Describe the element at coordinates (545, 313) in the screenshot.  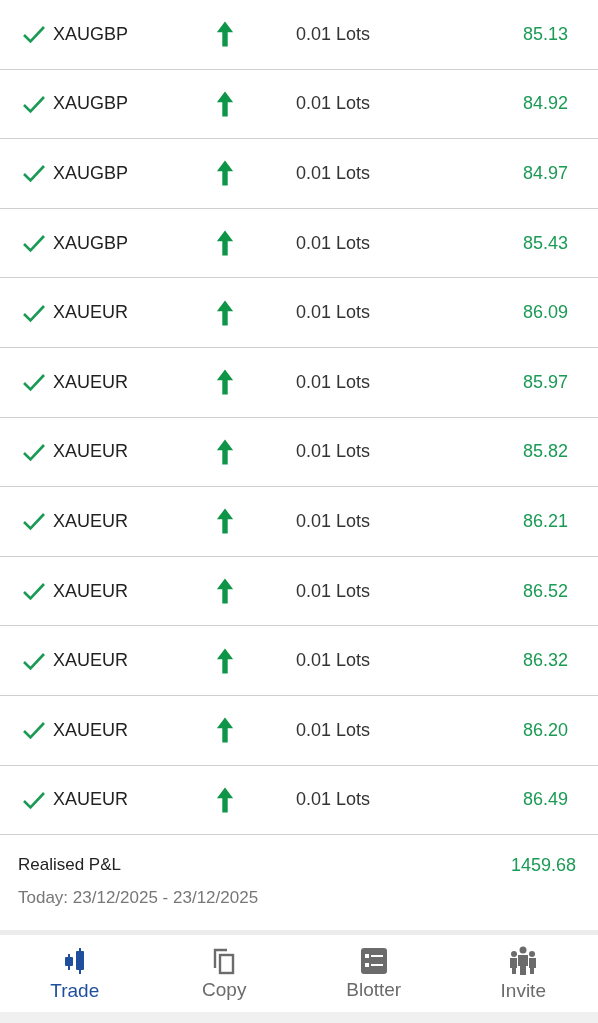
I see `profit-value: 86.09` at that location.